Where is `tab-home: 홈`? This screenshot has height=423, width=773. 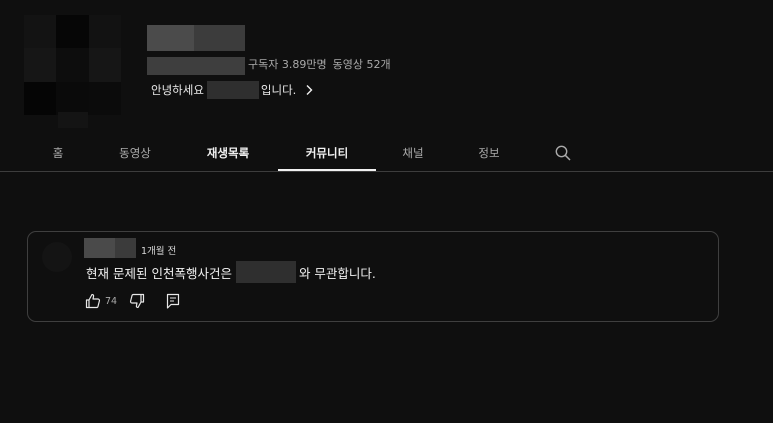 tab-home: 홈 is located at coordinates (58, 154).